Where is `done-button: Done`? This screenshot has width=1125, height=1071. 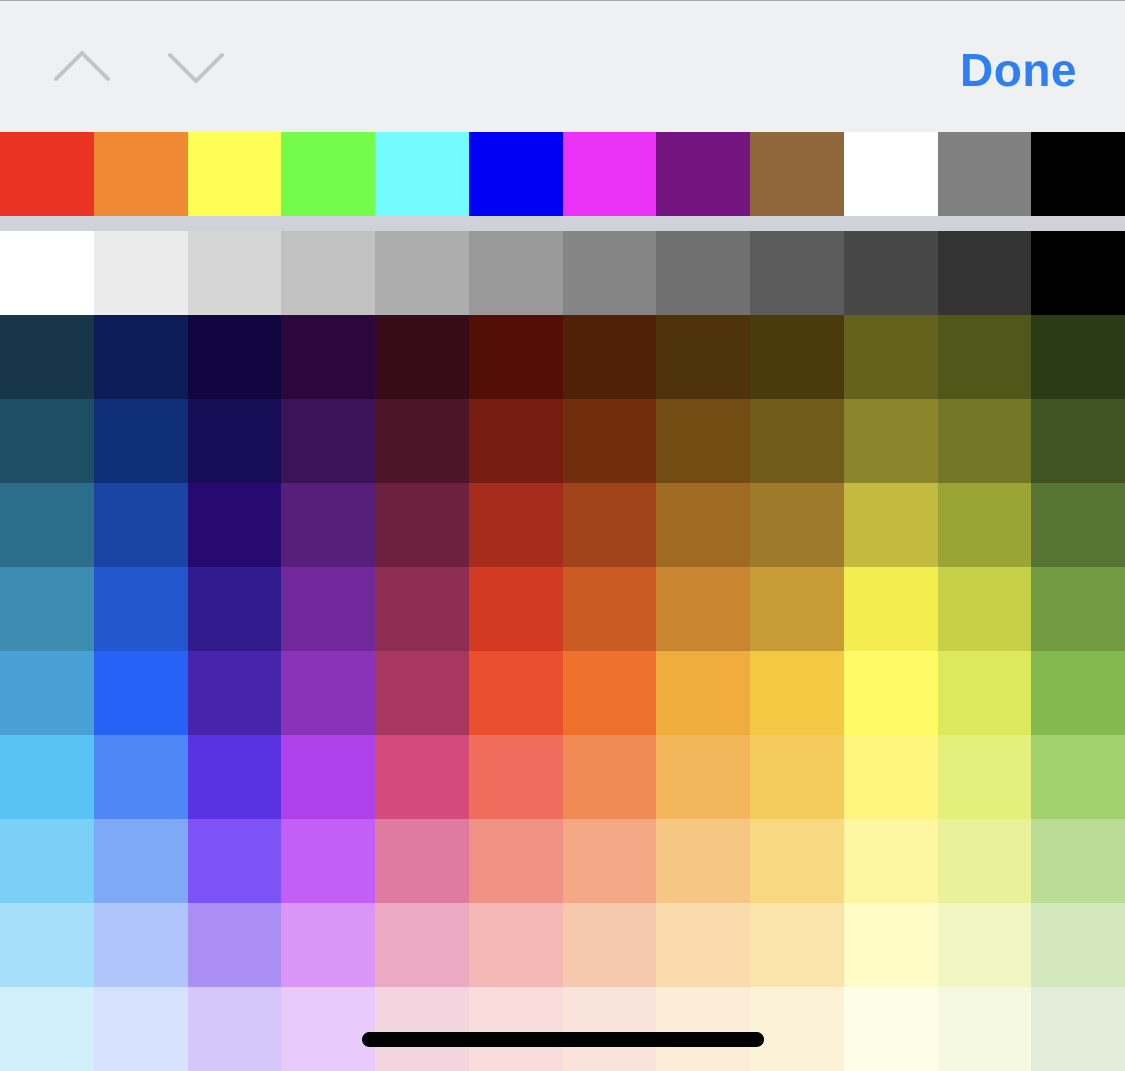 done-button: Done is located at coordinates (1018, 70).